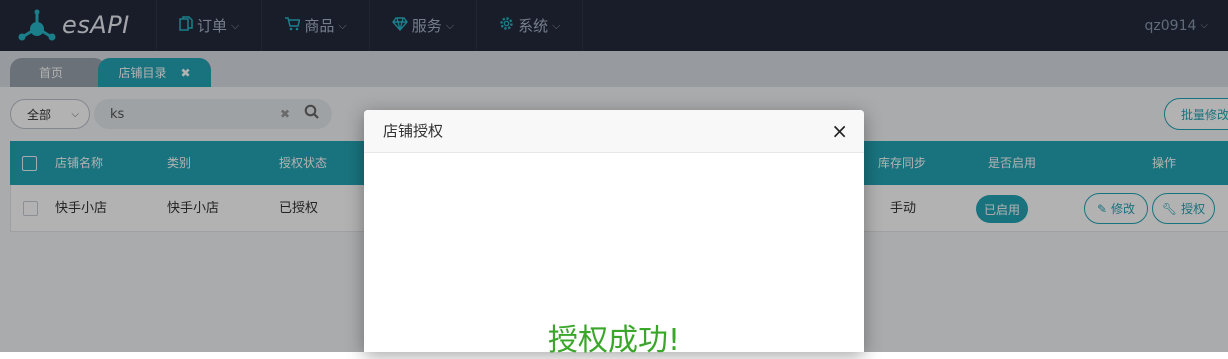 The height and width of the screenshot is (359, 1228). Describe the element at coordinates (614, 340) in the screenshot. I see `success-message: 授权成功!` at that location.